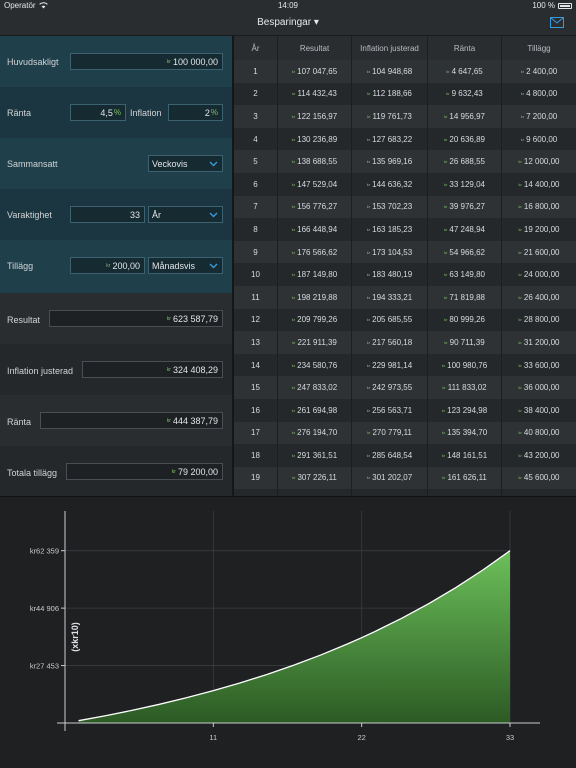 This screenshot has height=768, width=576. Describe the element at coordinates (467, 320) in the screenshot. I see `cell-value: 80 999,26` at that location.